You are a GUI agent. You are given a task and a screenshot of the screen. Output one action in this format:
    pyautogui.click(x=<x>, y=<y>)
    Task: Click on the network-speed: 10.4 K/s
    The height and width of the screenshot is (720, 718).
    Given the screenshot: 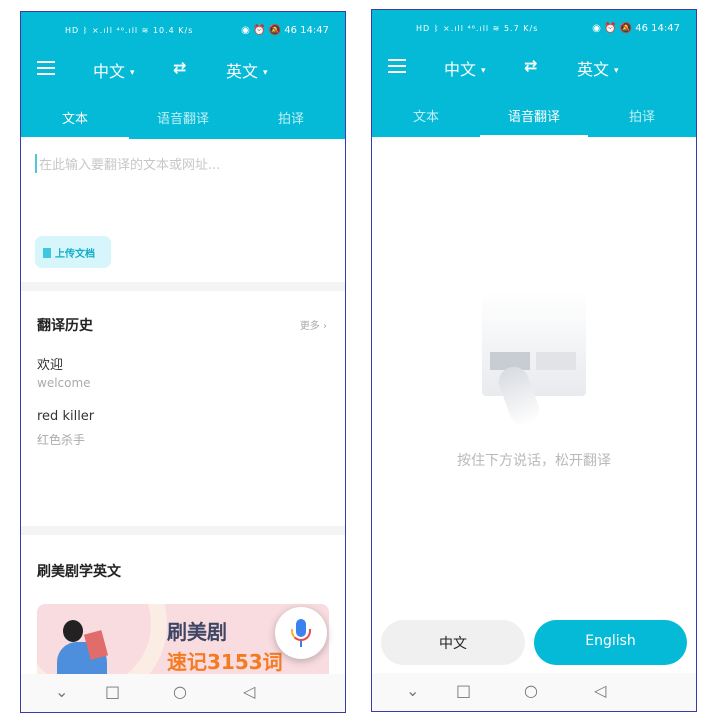 What is the action you would take?
    pyautogui.click(x=173, y=30)
    